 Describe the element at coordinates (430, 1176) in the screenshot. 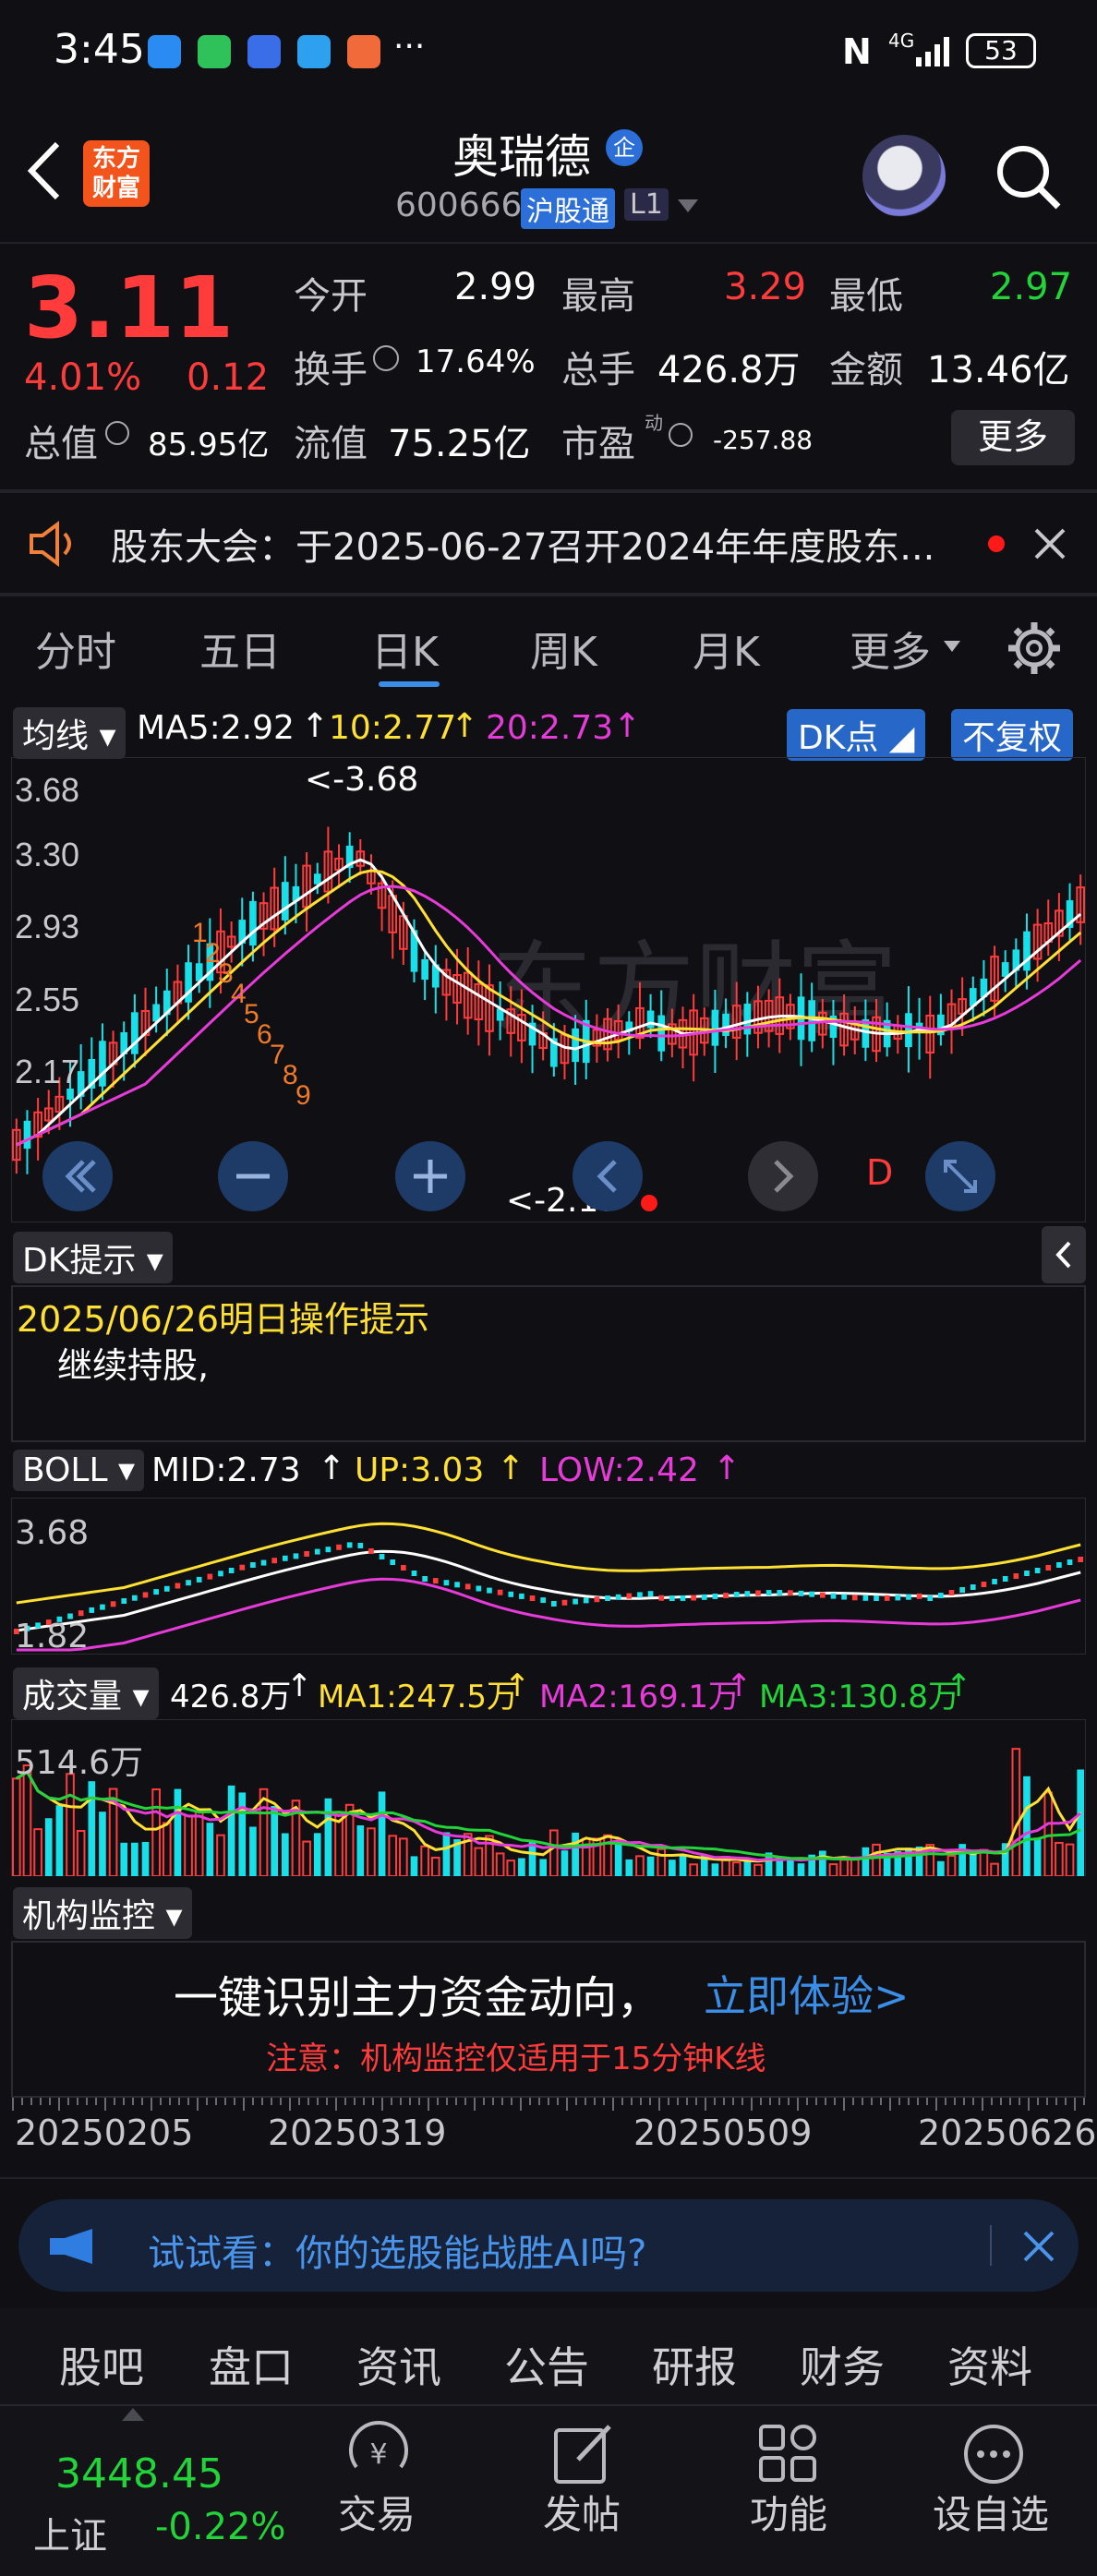

I see `zoom-in-button` at that location.